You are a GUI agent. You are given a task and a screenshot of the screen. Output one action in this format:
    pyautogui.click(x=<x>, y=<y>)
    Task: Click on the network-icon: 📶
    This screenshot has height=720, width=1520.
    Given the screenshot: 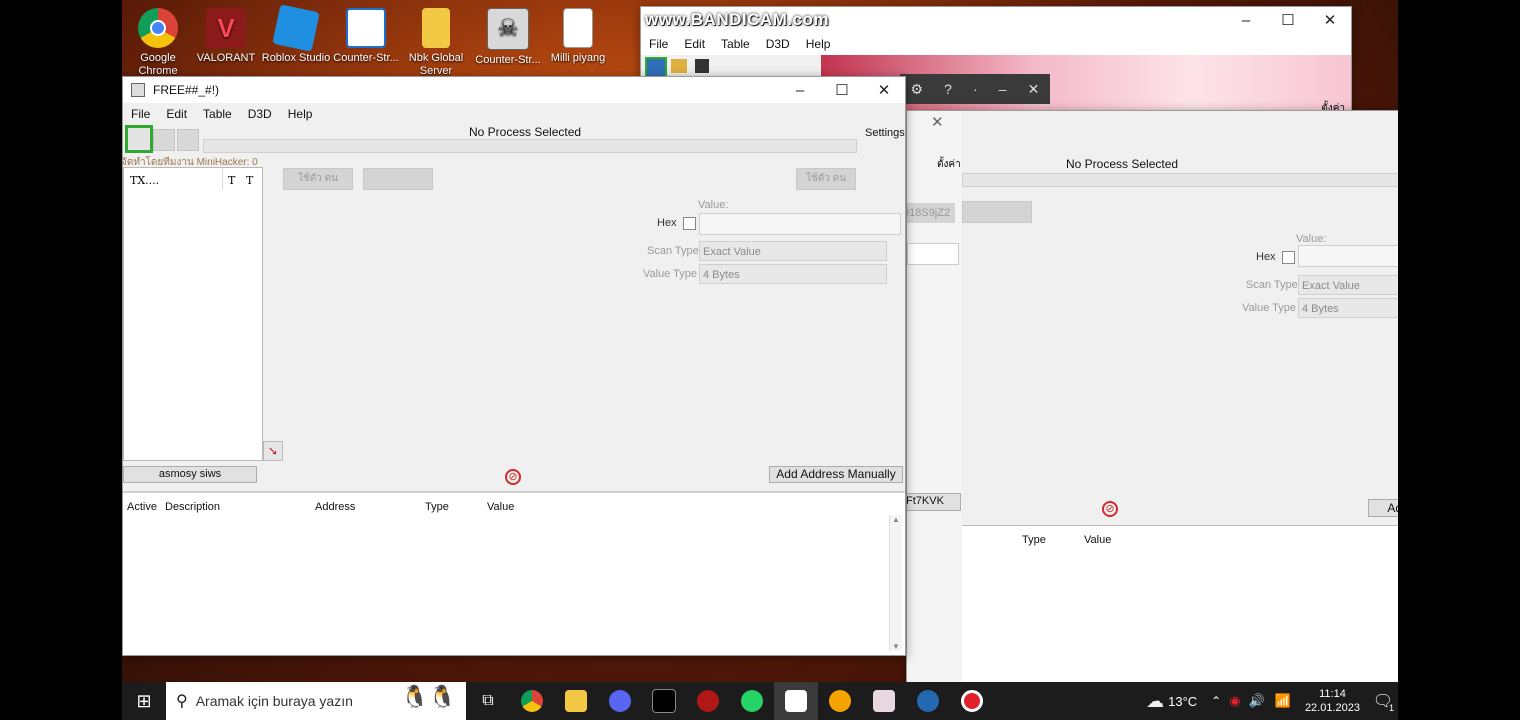 What is the action you would take?
    pyautogui.click(x=1283, y=701)
    